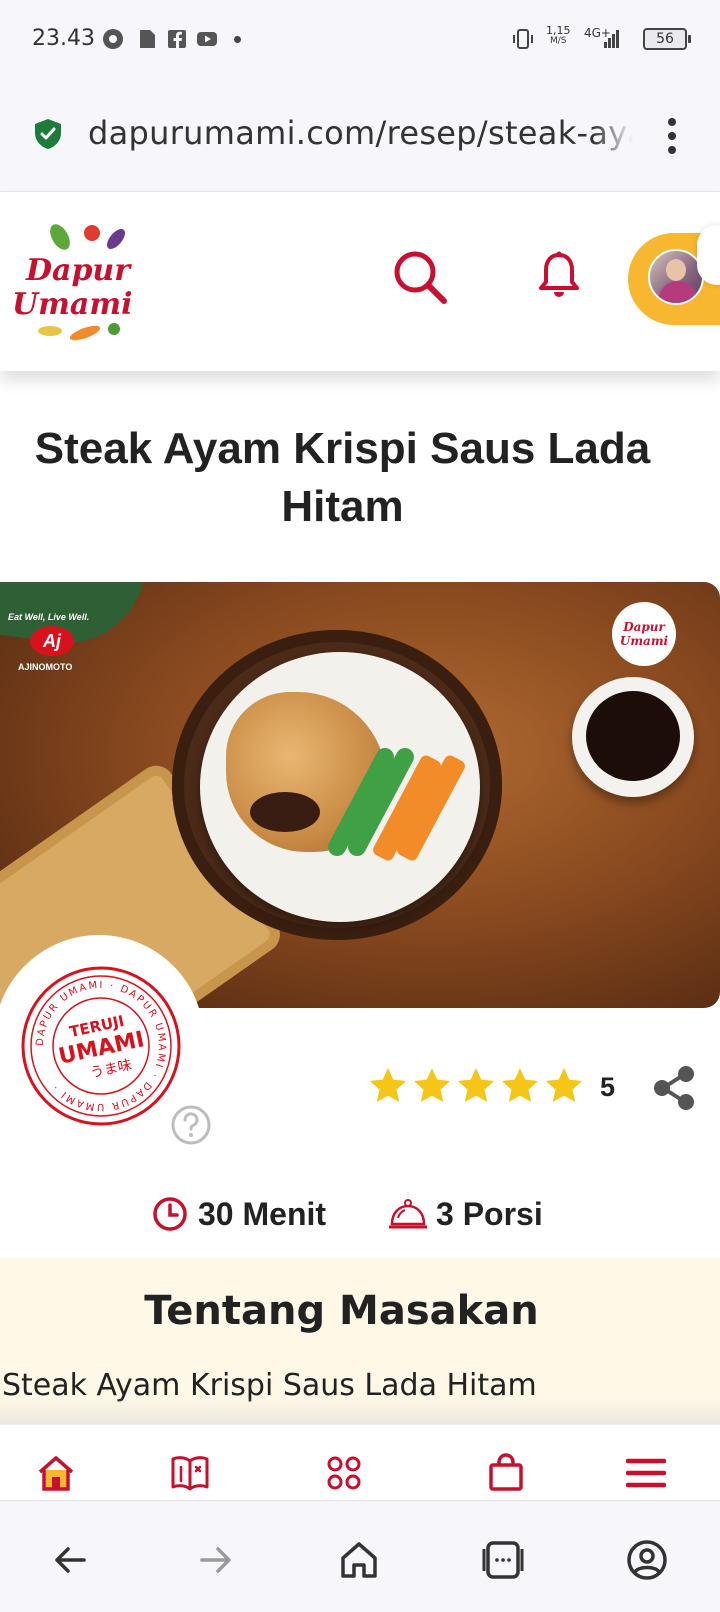 Image resolution: width=720 pixels, height=1612 pixels. I want to click on ajinomoto-logo: Eat Well, Live Well. Aj AJINOMOTO, so click(52, 634).